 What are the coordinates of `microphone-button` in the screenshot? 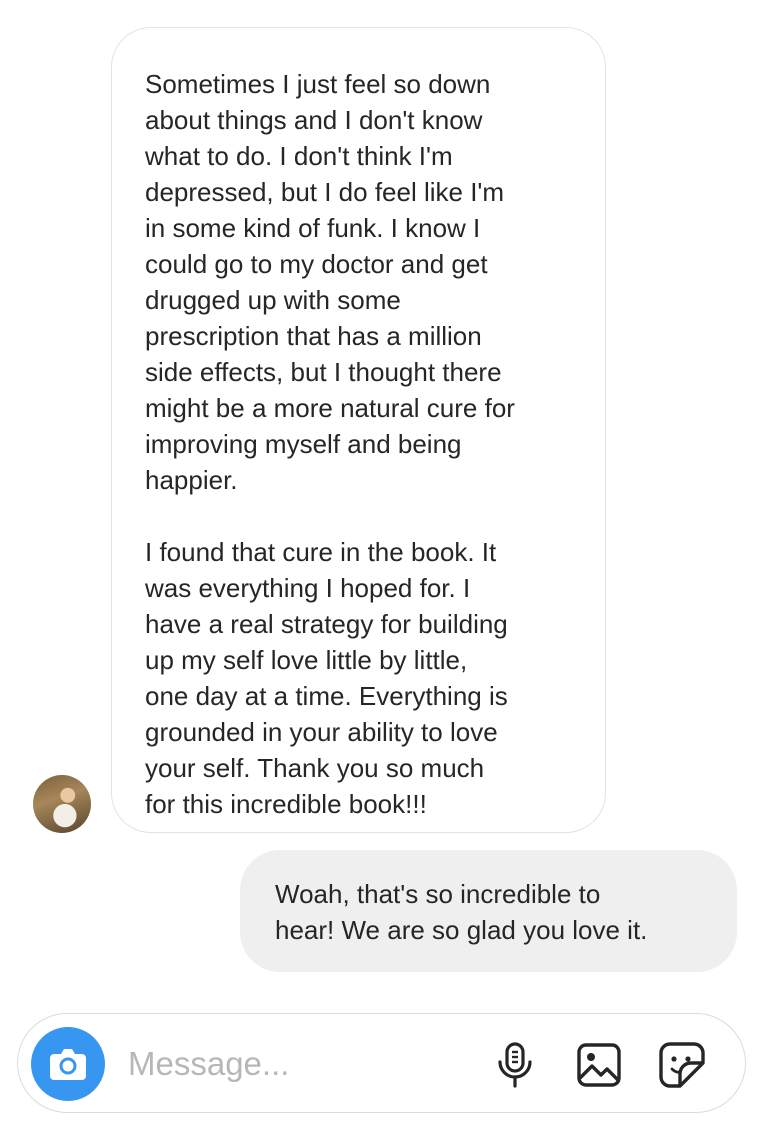 It's located at (515, 1065).